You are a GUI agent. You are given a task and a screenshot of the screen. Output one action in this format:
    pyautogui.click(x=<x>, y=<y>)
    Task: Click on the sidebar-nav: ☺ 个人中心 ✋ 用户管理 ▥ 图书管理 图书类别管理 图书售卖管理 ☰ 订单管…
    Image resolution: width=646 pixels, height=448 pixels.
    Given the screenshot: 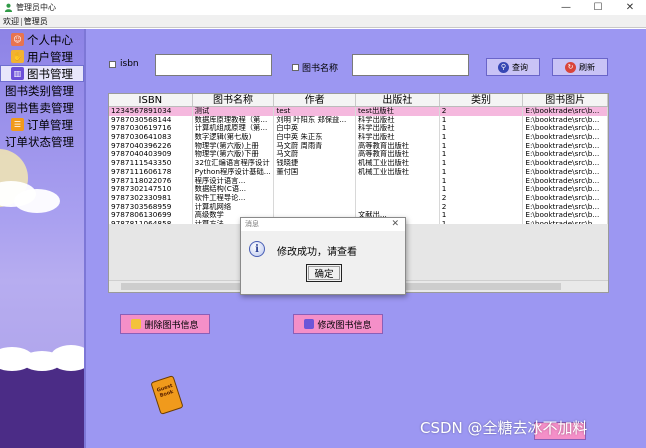 What is the action you would take?
    pyautogui.click(x=42, y=90)
    